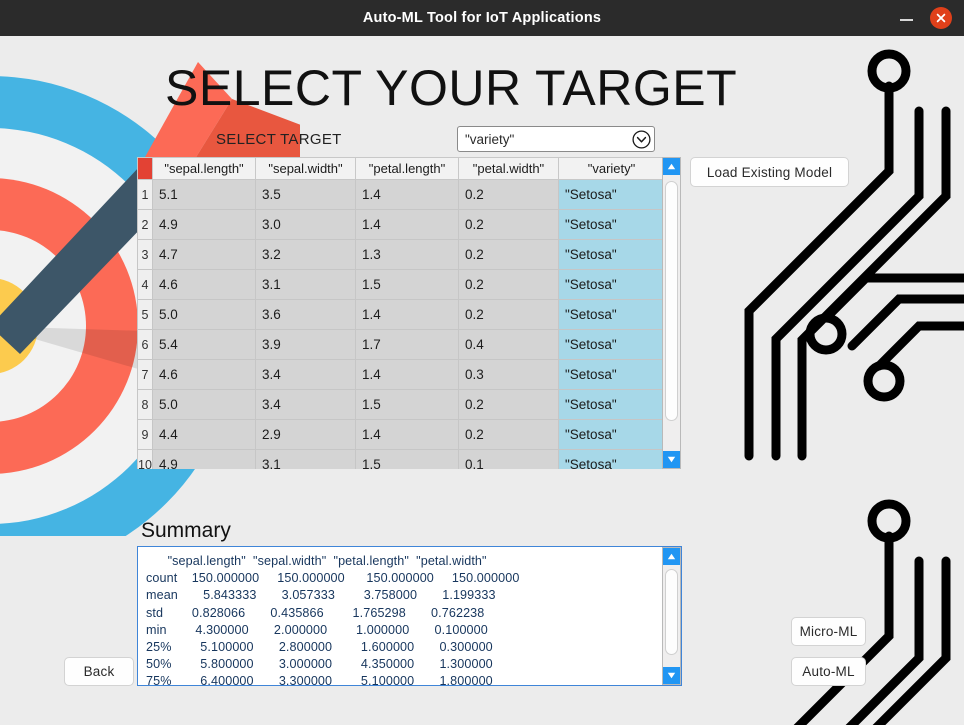 This screenshot has height=725, width=964. I want to click on cell-sepal-length: 5.4, so click(204, 344).